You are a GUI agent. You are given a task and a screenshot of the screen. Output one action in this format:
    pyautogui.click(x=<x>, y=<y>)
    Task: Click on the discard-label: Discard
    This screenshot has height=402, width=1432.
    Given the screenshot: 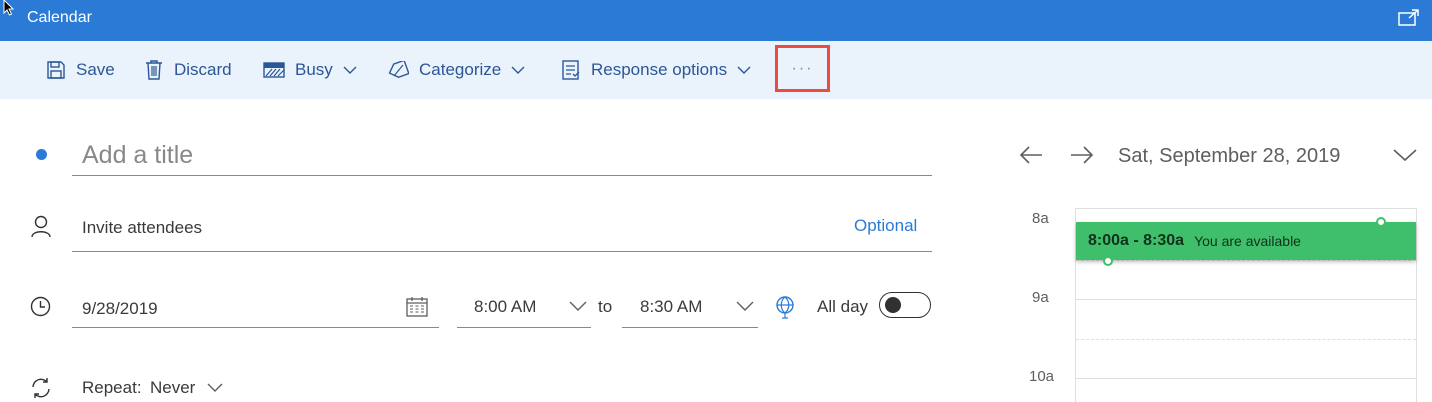 What is the action you would take?
    pyautogui.click(x=203, y=69)
    